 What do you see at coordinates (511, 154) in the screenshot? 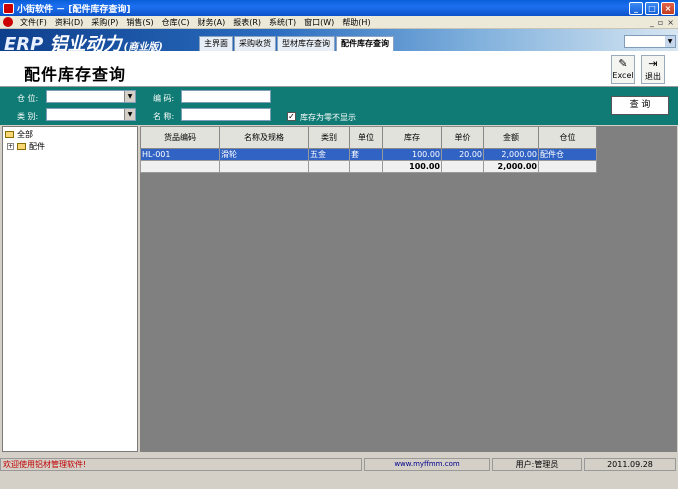
I see `cell-amount: 2,000.00` at bounding box center [511, 154].